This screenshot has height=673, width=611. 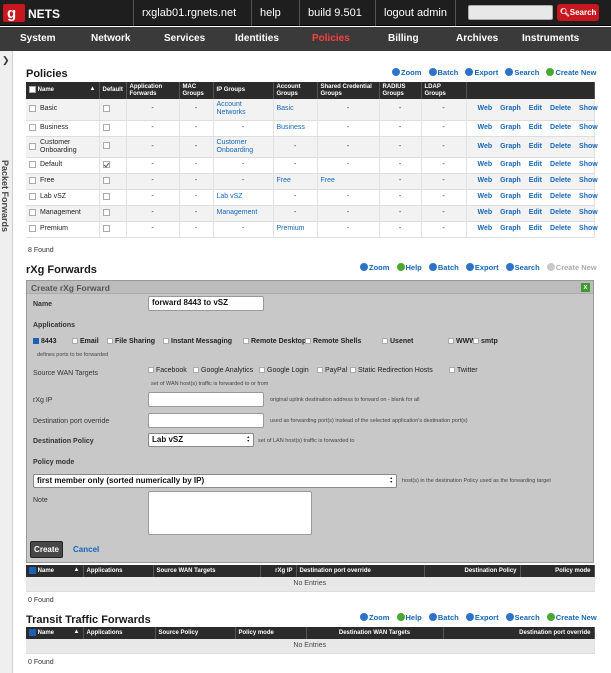 What do you see at coordinates (86, 549) in the screenshot?
I see `cancel-button: Cancel` at bounding box center [86, 549].